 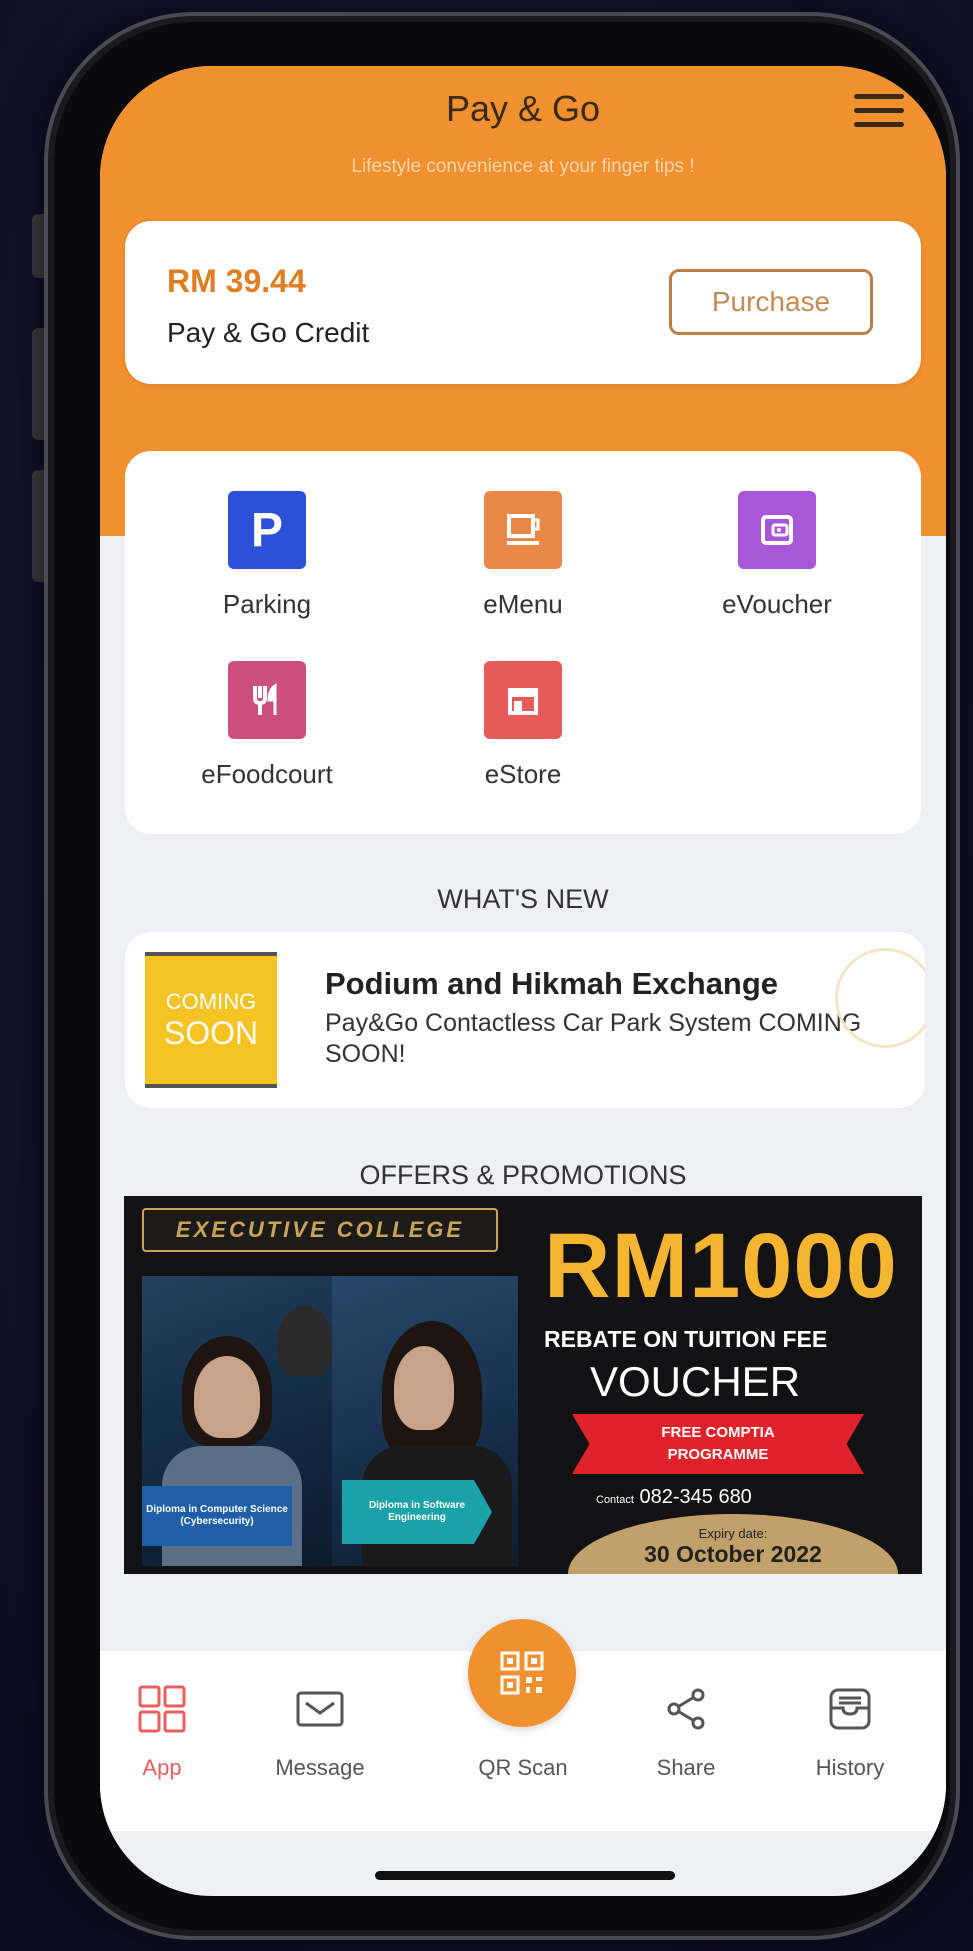 What do you see at coordinates (211, 1033) in the screenshot?
I see `coming-soon-line2: SOON` at bounding box center [211, 1033].